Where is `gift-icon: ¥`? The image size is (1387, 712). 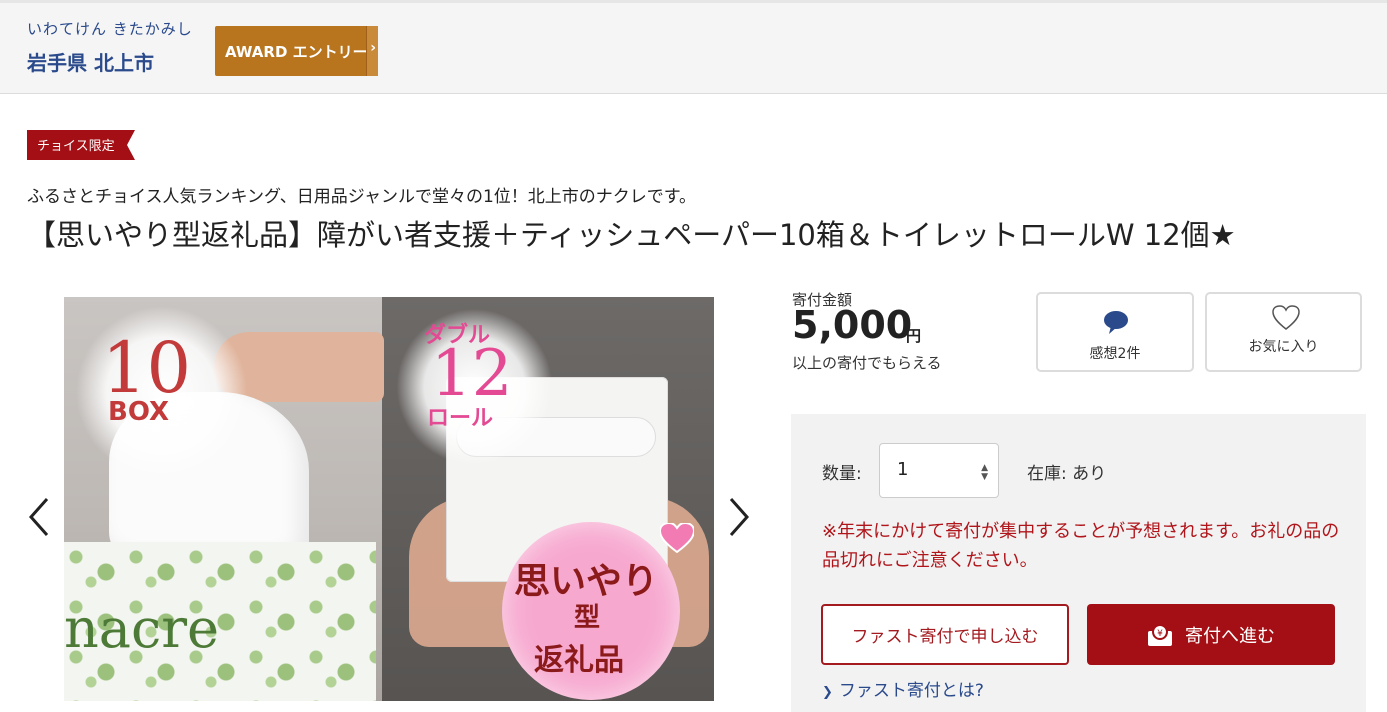 gift-icon: ¥ is located at coordinates (1160, 634).